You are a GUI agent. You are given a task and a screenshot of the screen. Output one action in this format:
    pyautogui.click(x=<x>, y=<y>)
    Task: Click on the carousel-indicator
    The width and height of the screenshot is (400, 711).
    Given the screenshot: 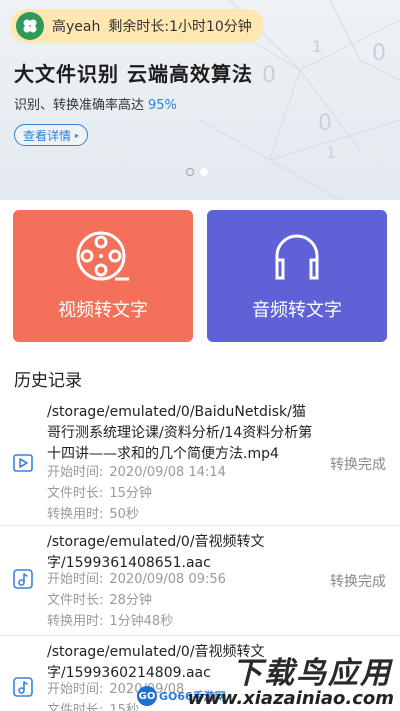 What is the action you would take?
    pyautogui.click(x=197, y=172)
    